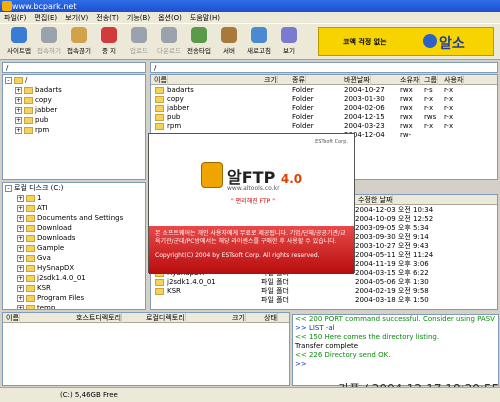 The image size is (500, 402). Describe the element at coordinates (409, 80) in the screenshot. I see `column-header: 소유자` at that location.